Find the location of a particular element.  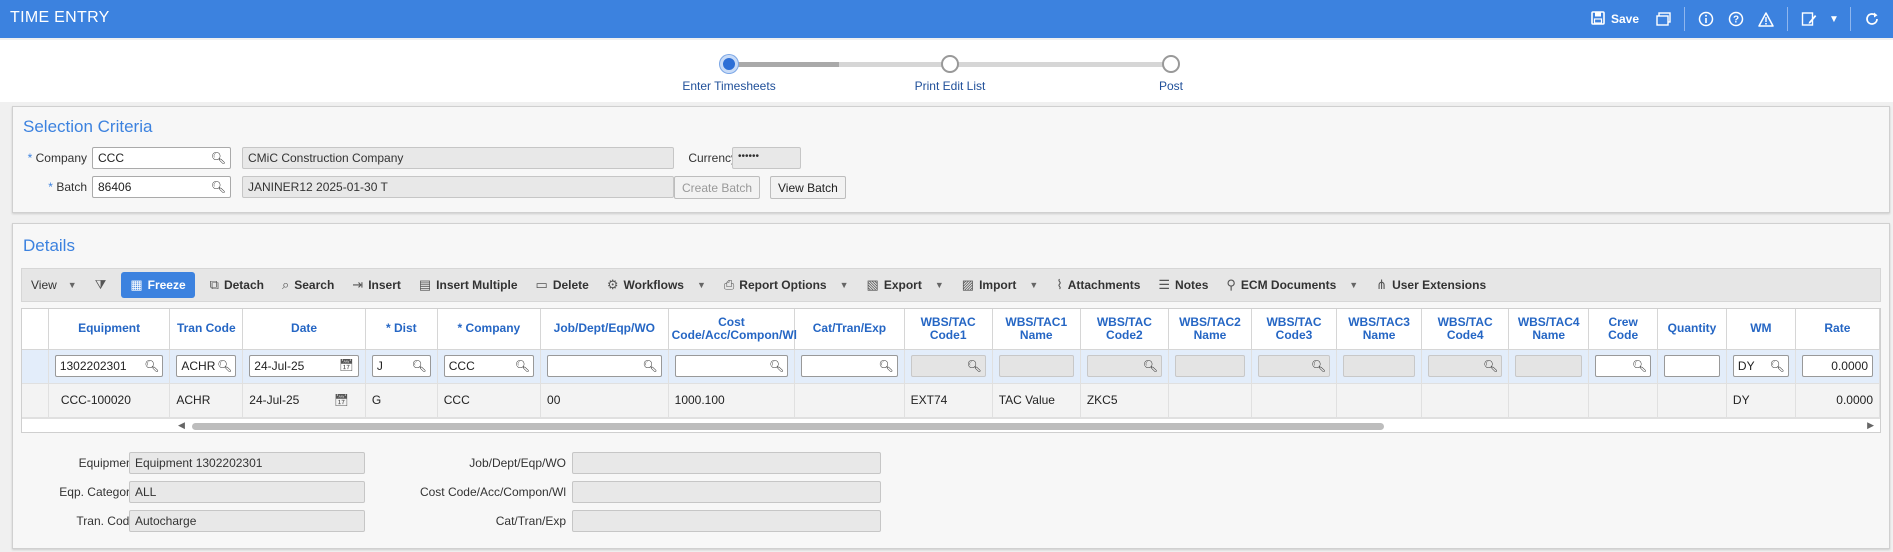

company-input: CCC 🔍︎ is located at coordinates (161, 158).